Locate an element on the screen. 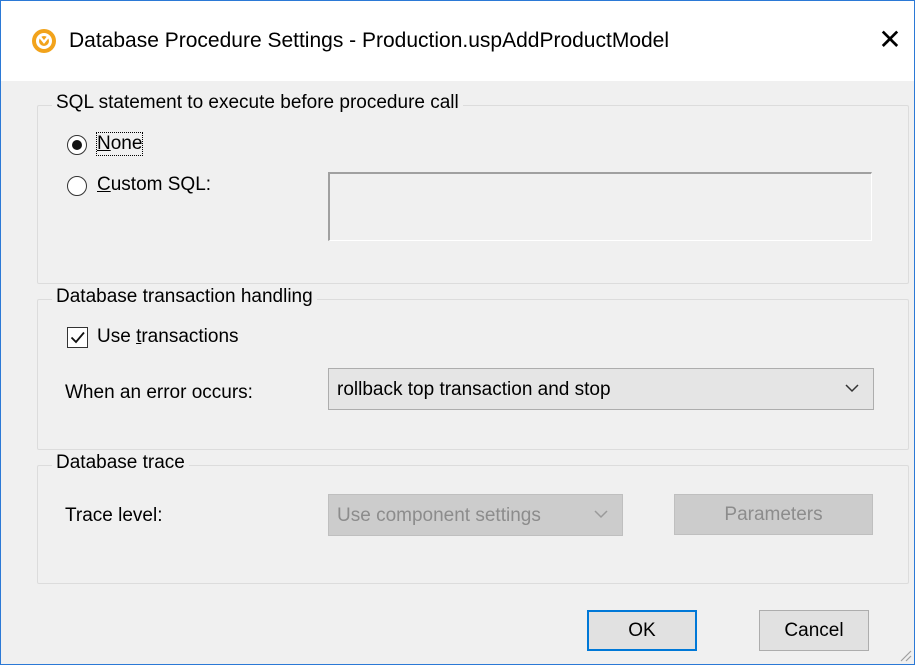 The image size is (915, 665). none-radio is located at coordinates (77, 145).